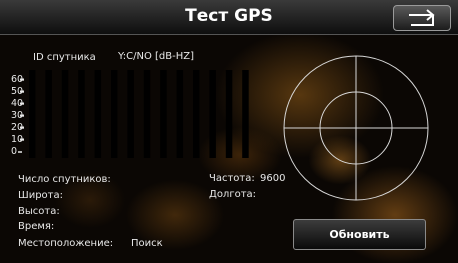  I want to click on location-label: Местоположение:, so click(66, 243).